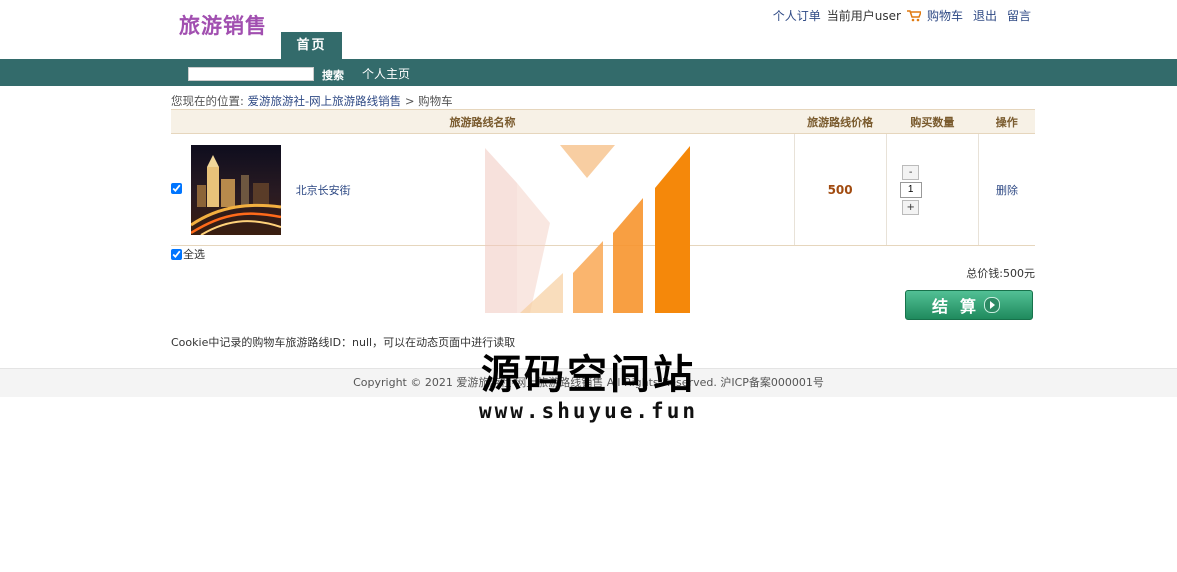 The height and width of the screenshot is (572, 1177). What do you see at coordinates (863, 16) in the screenshot?
I see `current-user-label: 当前用户user` at bounding box center [863, 16].